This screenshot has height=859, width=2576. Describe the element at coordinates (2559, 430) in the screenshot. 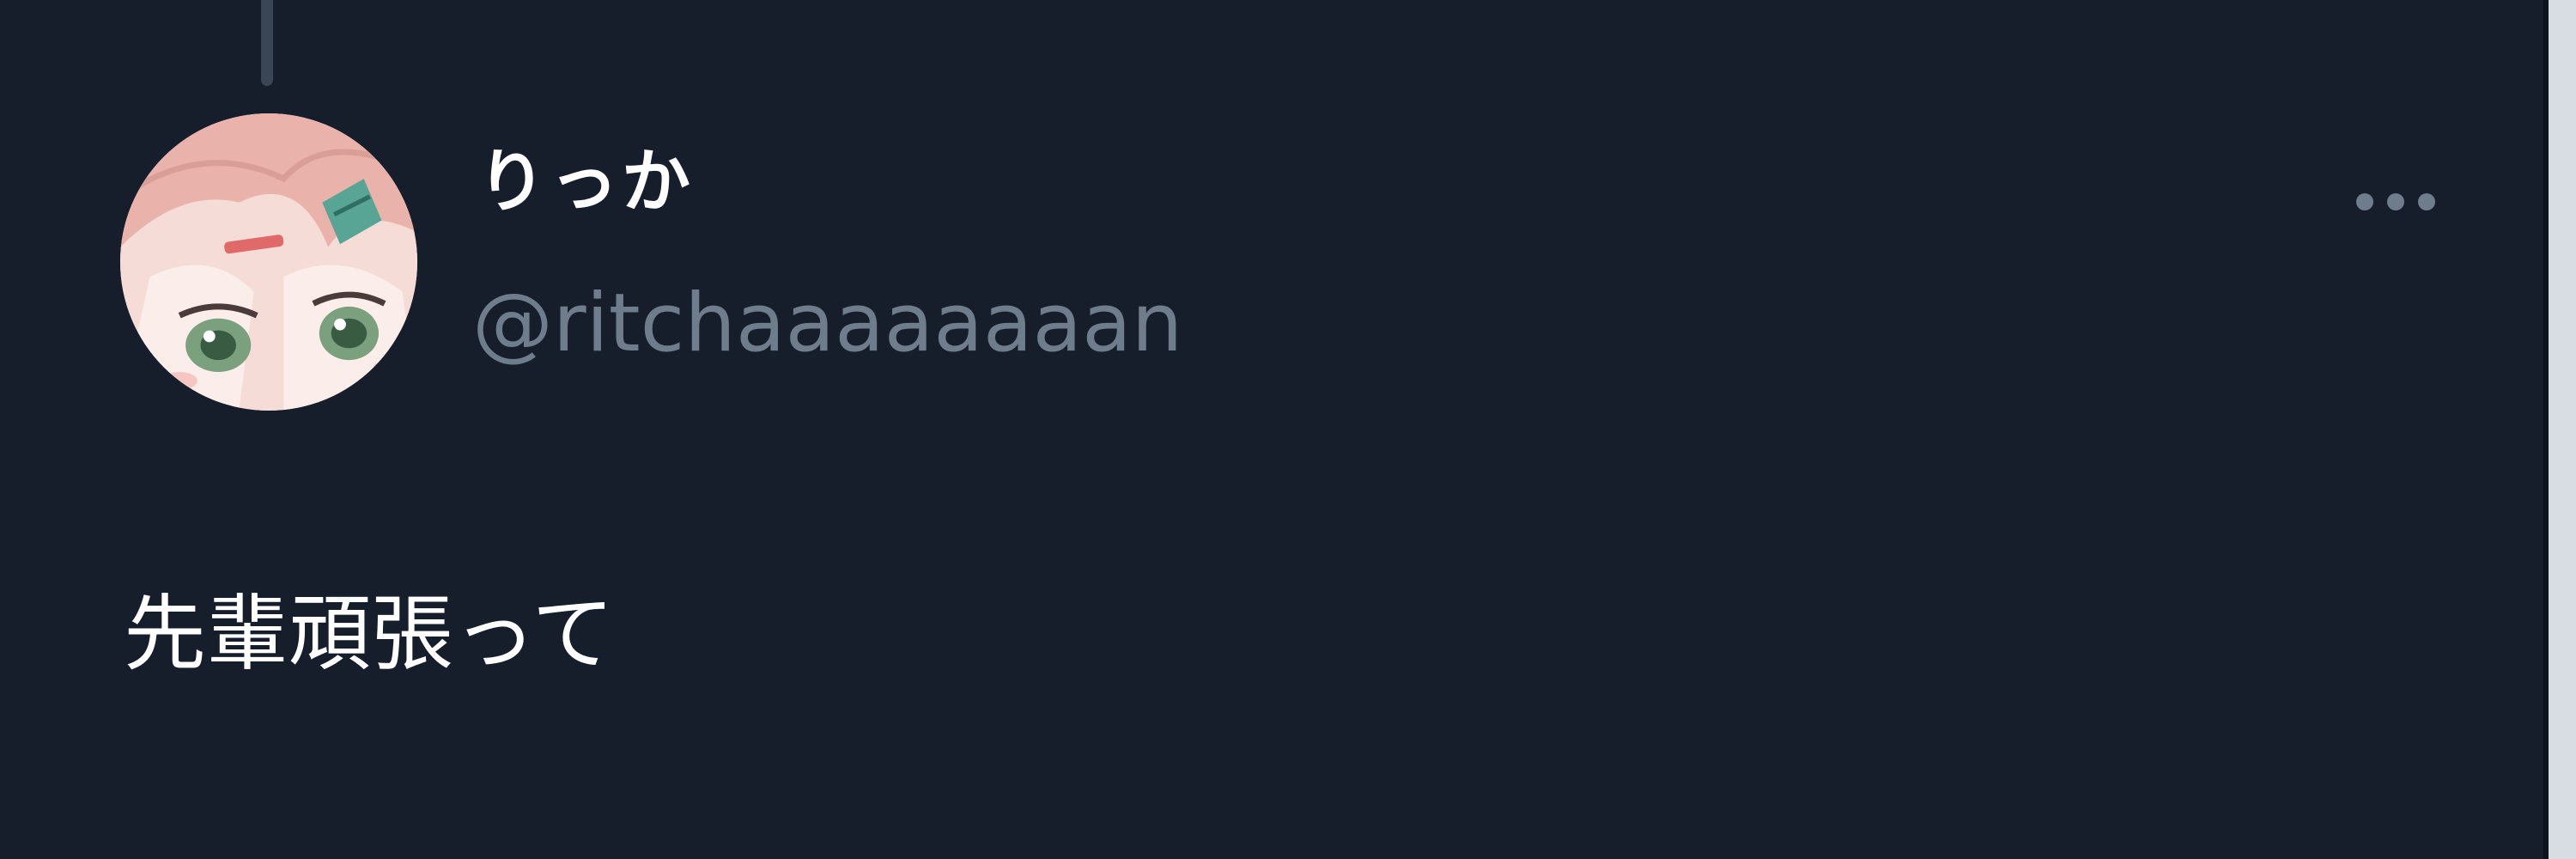

I see `window-edge-divider` at that location.